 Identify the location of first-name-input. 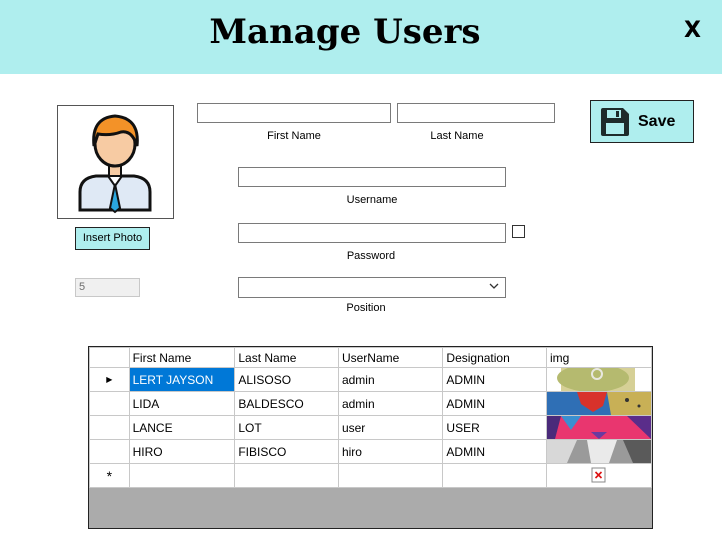
(294, 113).